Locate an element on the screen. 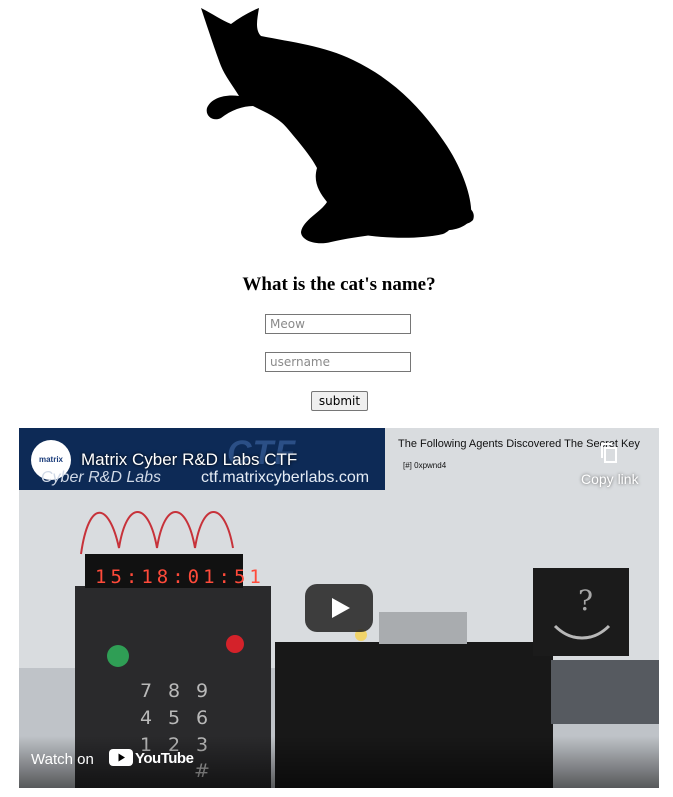 The width and height of the screenshot is (673, 797). youtube-logo-icon is located at coordinates (121, 757).